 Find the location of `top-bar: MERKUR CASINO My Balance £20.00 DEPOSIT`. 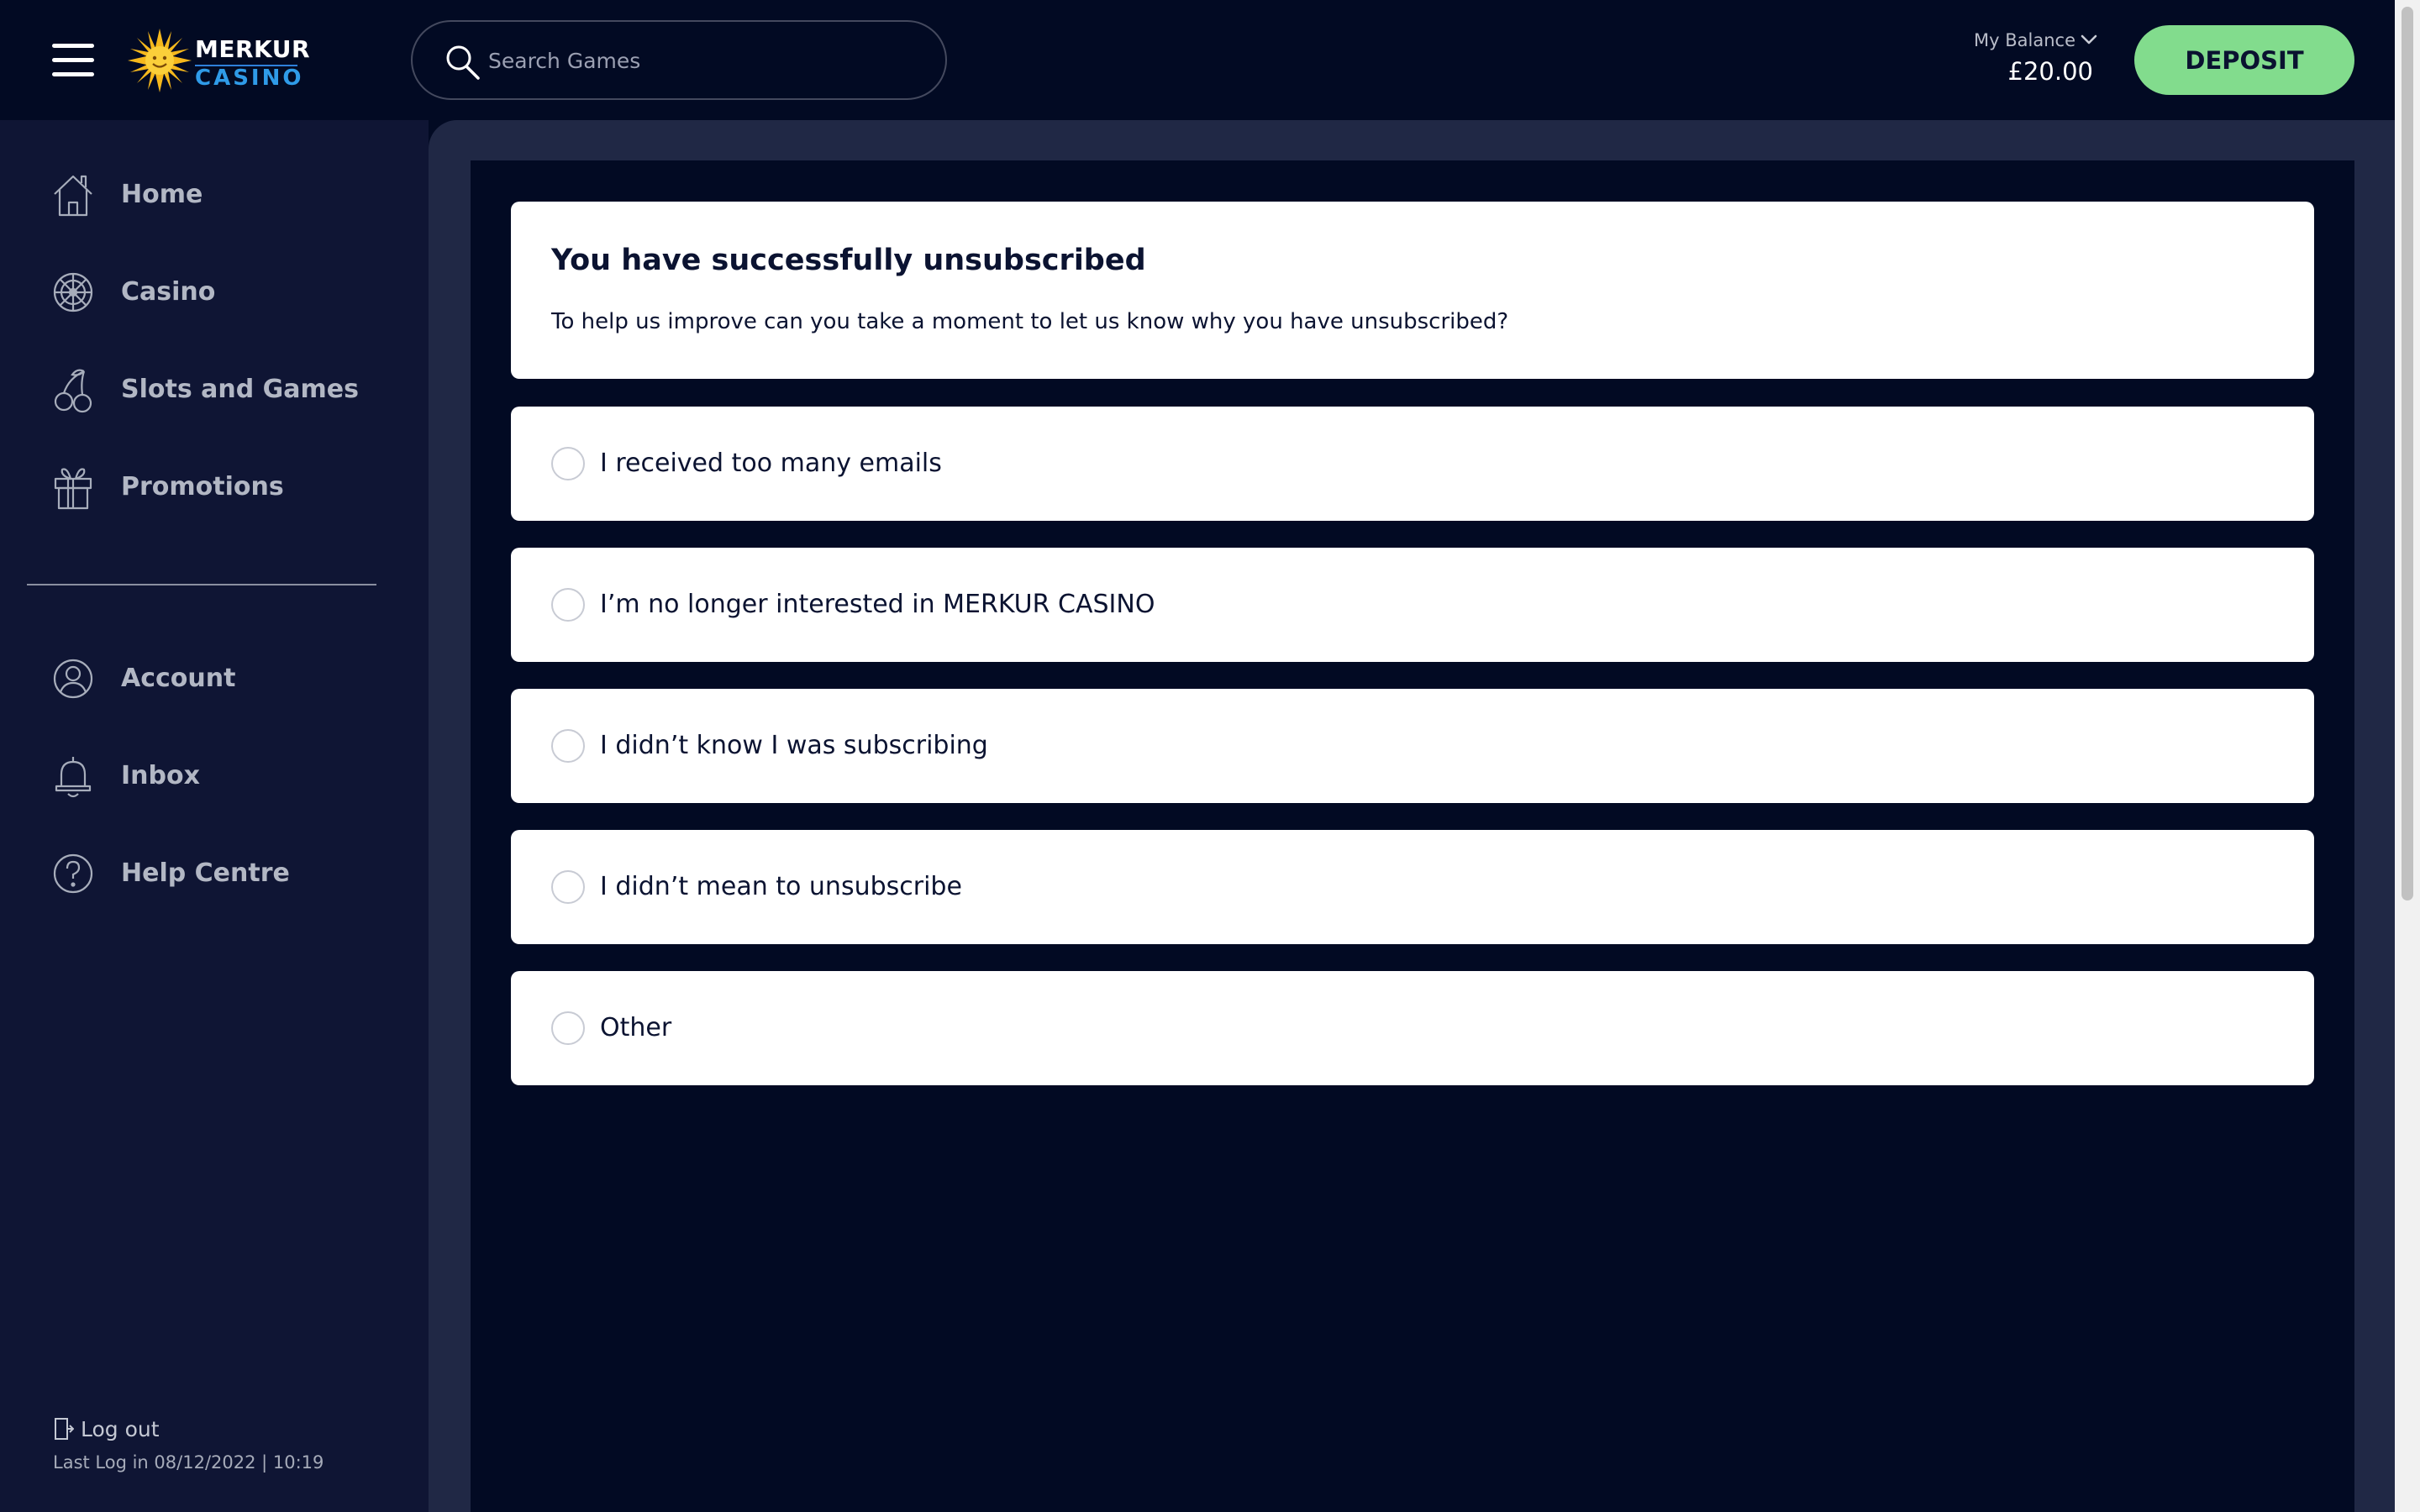

top-bar: MERKUR CASINO My Balance £20.00 DEPOSIT is located at coordinates (1197, 60).